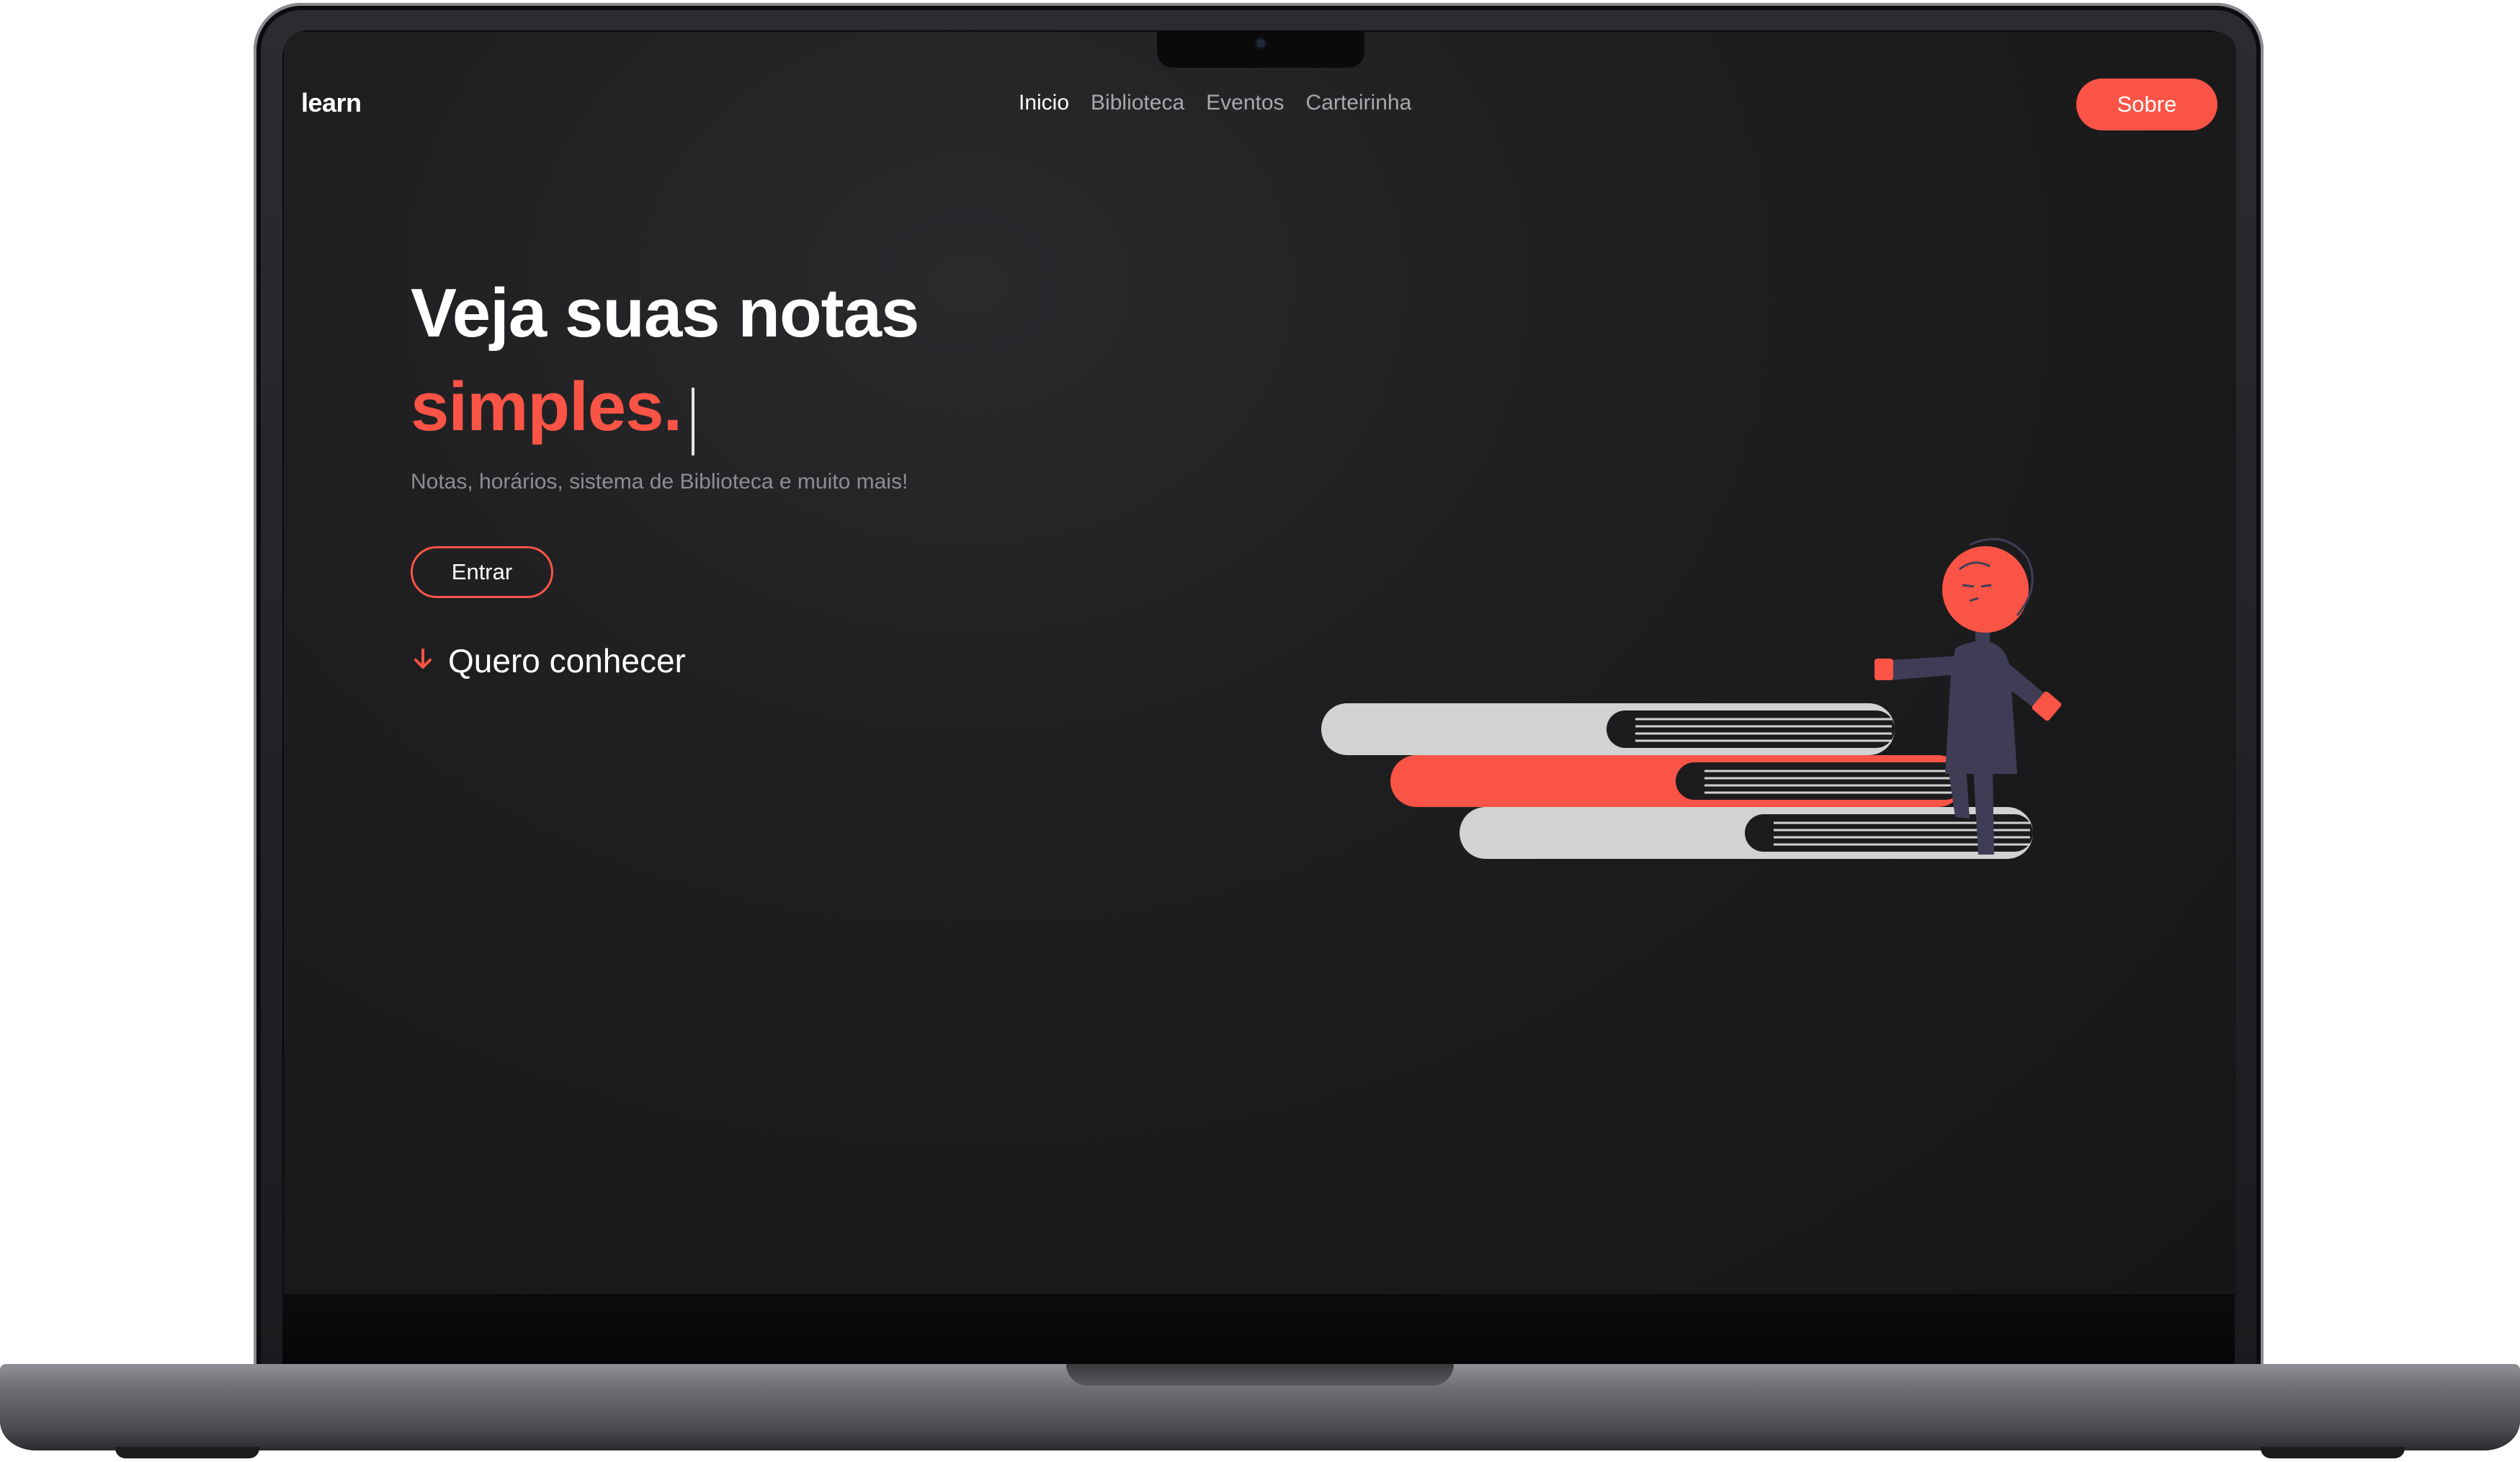 The height and width of the screenshot is (1462, 2520). I want to click on laptop-foot-left, so click(187, 1452).